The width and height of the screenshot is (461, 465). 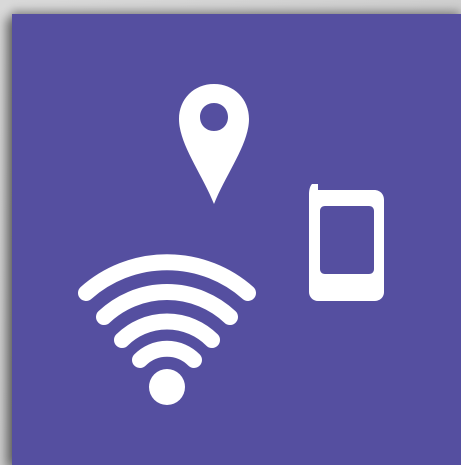 I want to click on wifi-dot, so click(x=167, y=387).